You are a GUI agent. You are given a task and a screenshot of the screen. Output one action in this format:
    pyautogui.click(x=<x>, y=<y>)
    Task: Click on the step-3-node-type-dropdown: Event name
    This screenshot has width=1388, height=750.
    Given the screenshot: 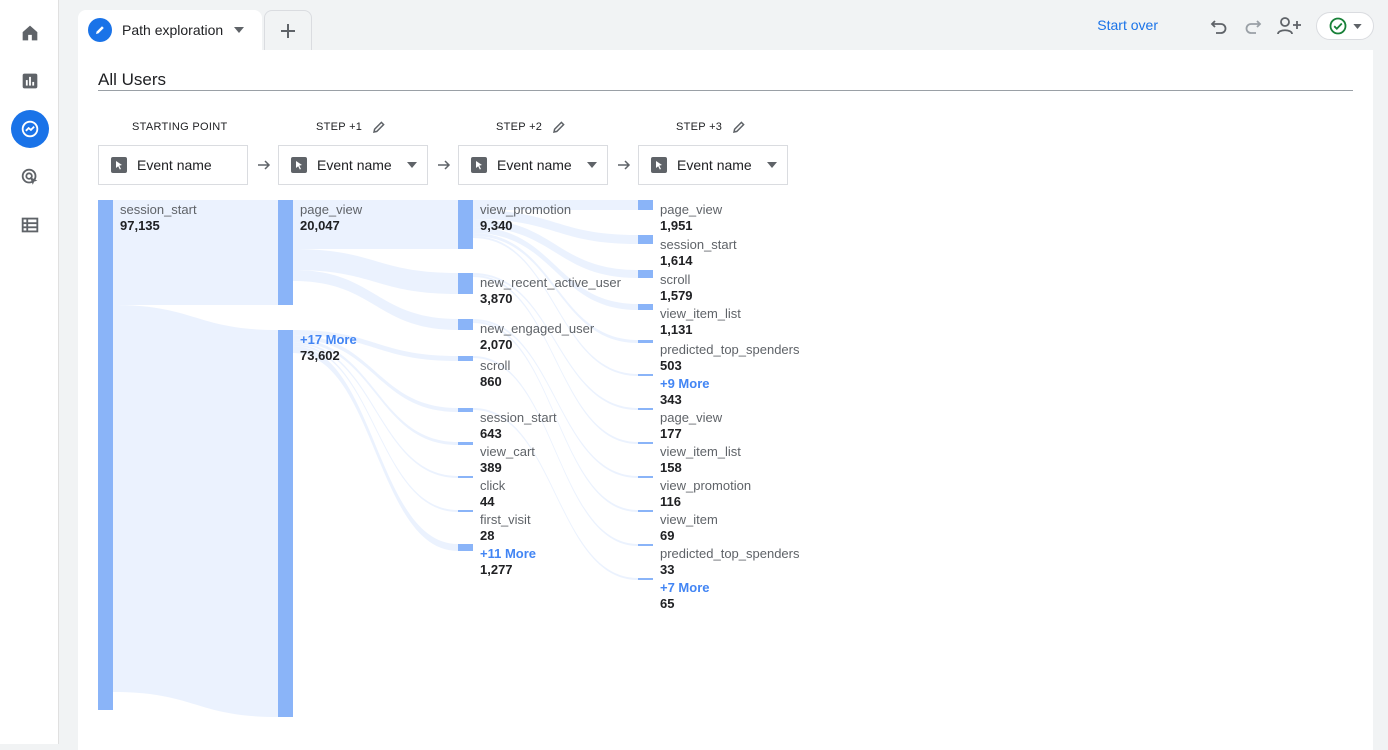 What is the action you would take?
    pyautogui.click(x=713, y=165)
    